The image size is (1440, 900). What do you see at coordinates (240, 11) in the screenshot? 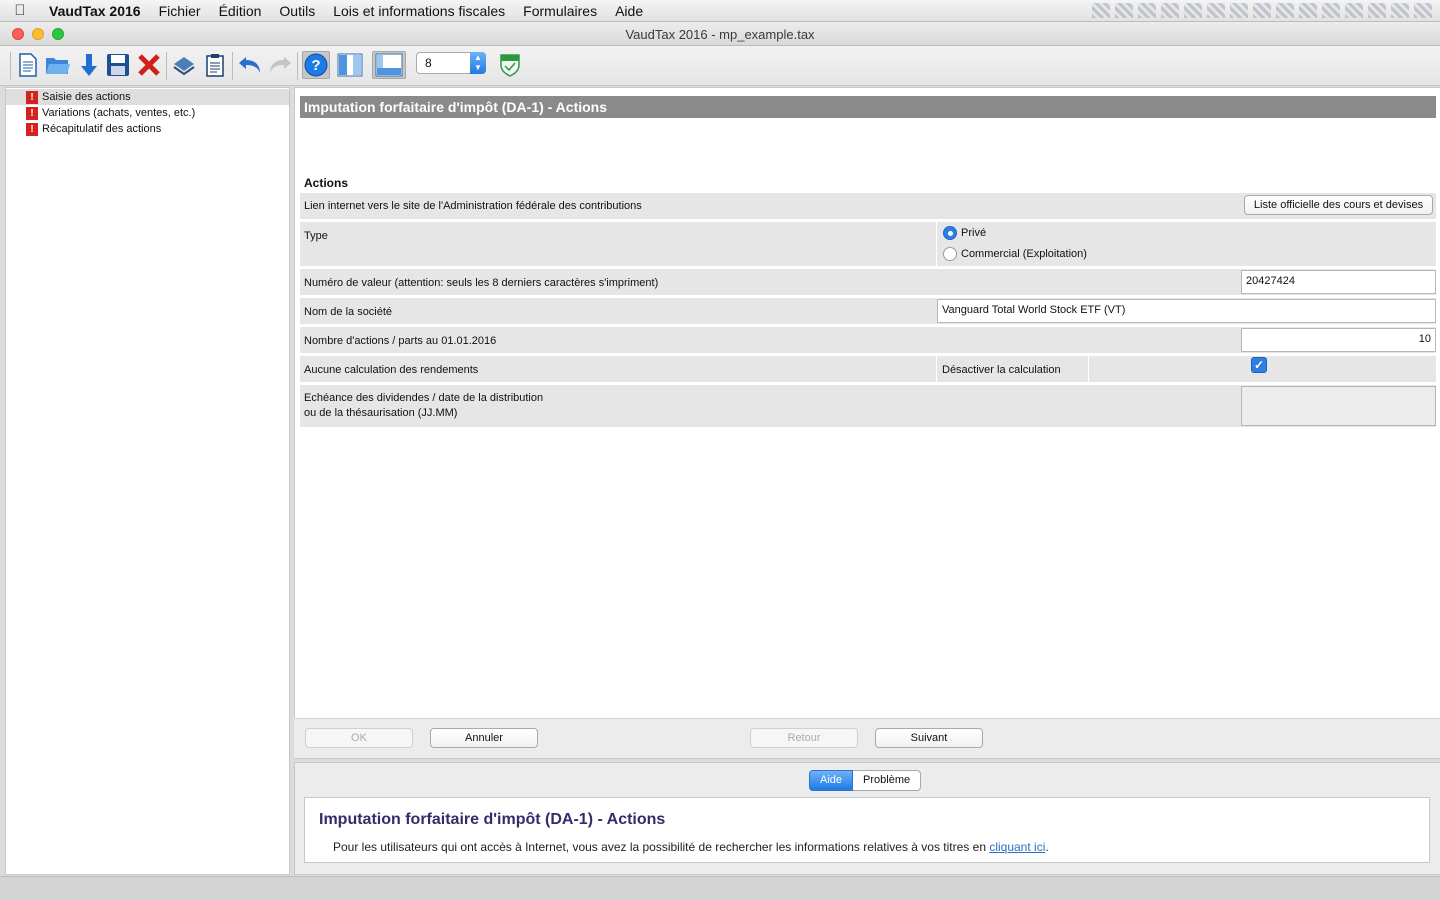
I see `menu-edition: Édition` at bounding box center [240, 11].